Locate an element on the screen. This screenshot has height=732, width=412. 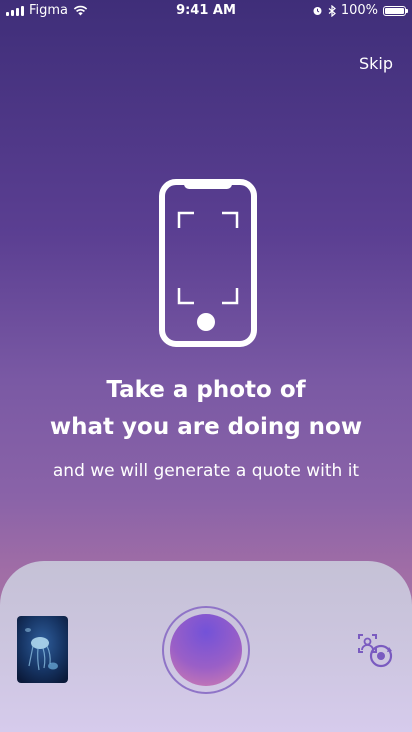
phone-frame-icon is located at coordinates (208, 263).